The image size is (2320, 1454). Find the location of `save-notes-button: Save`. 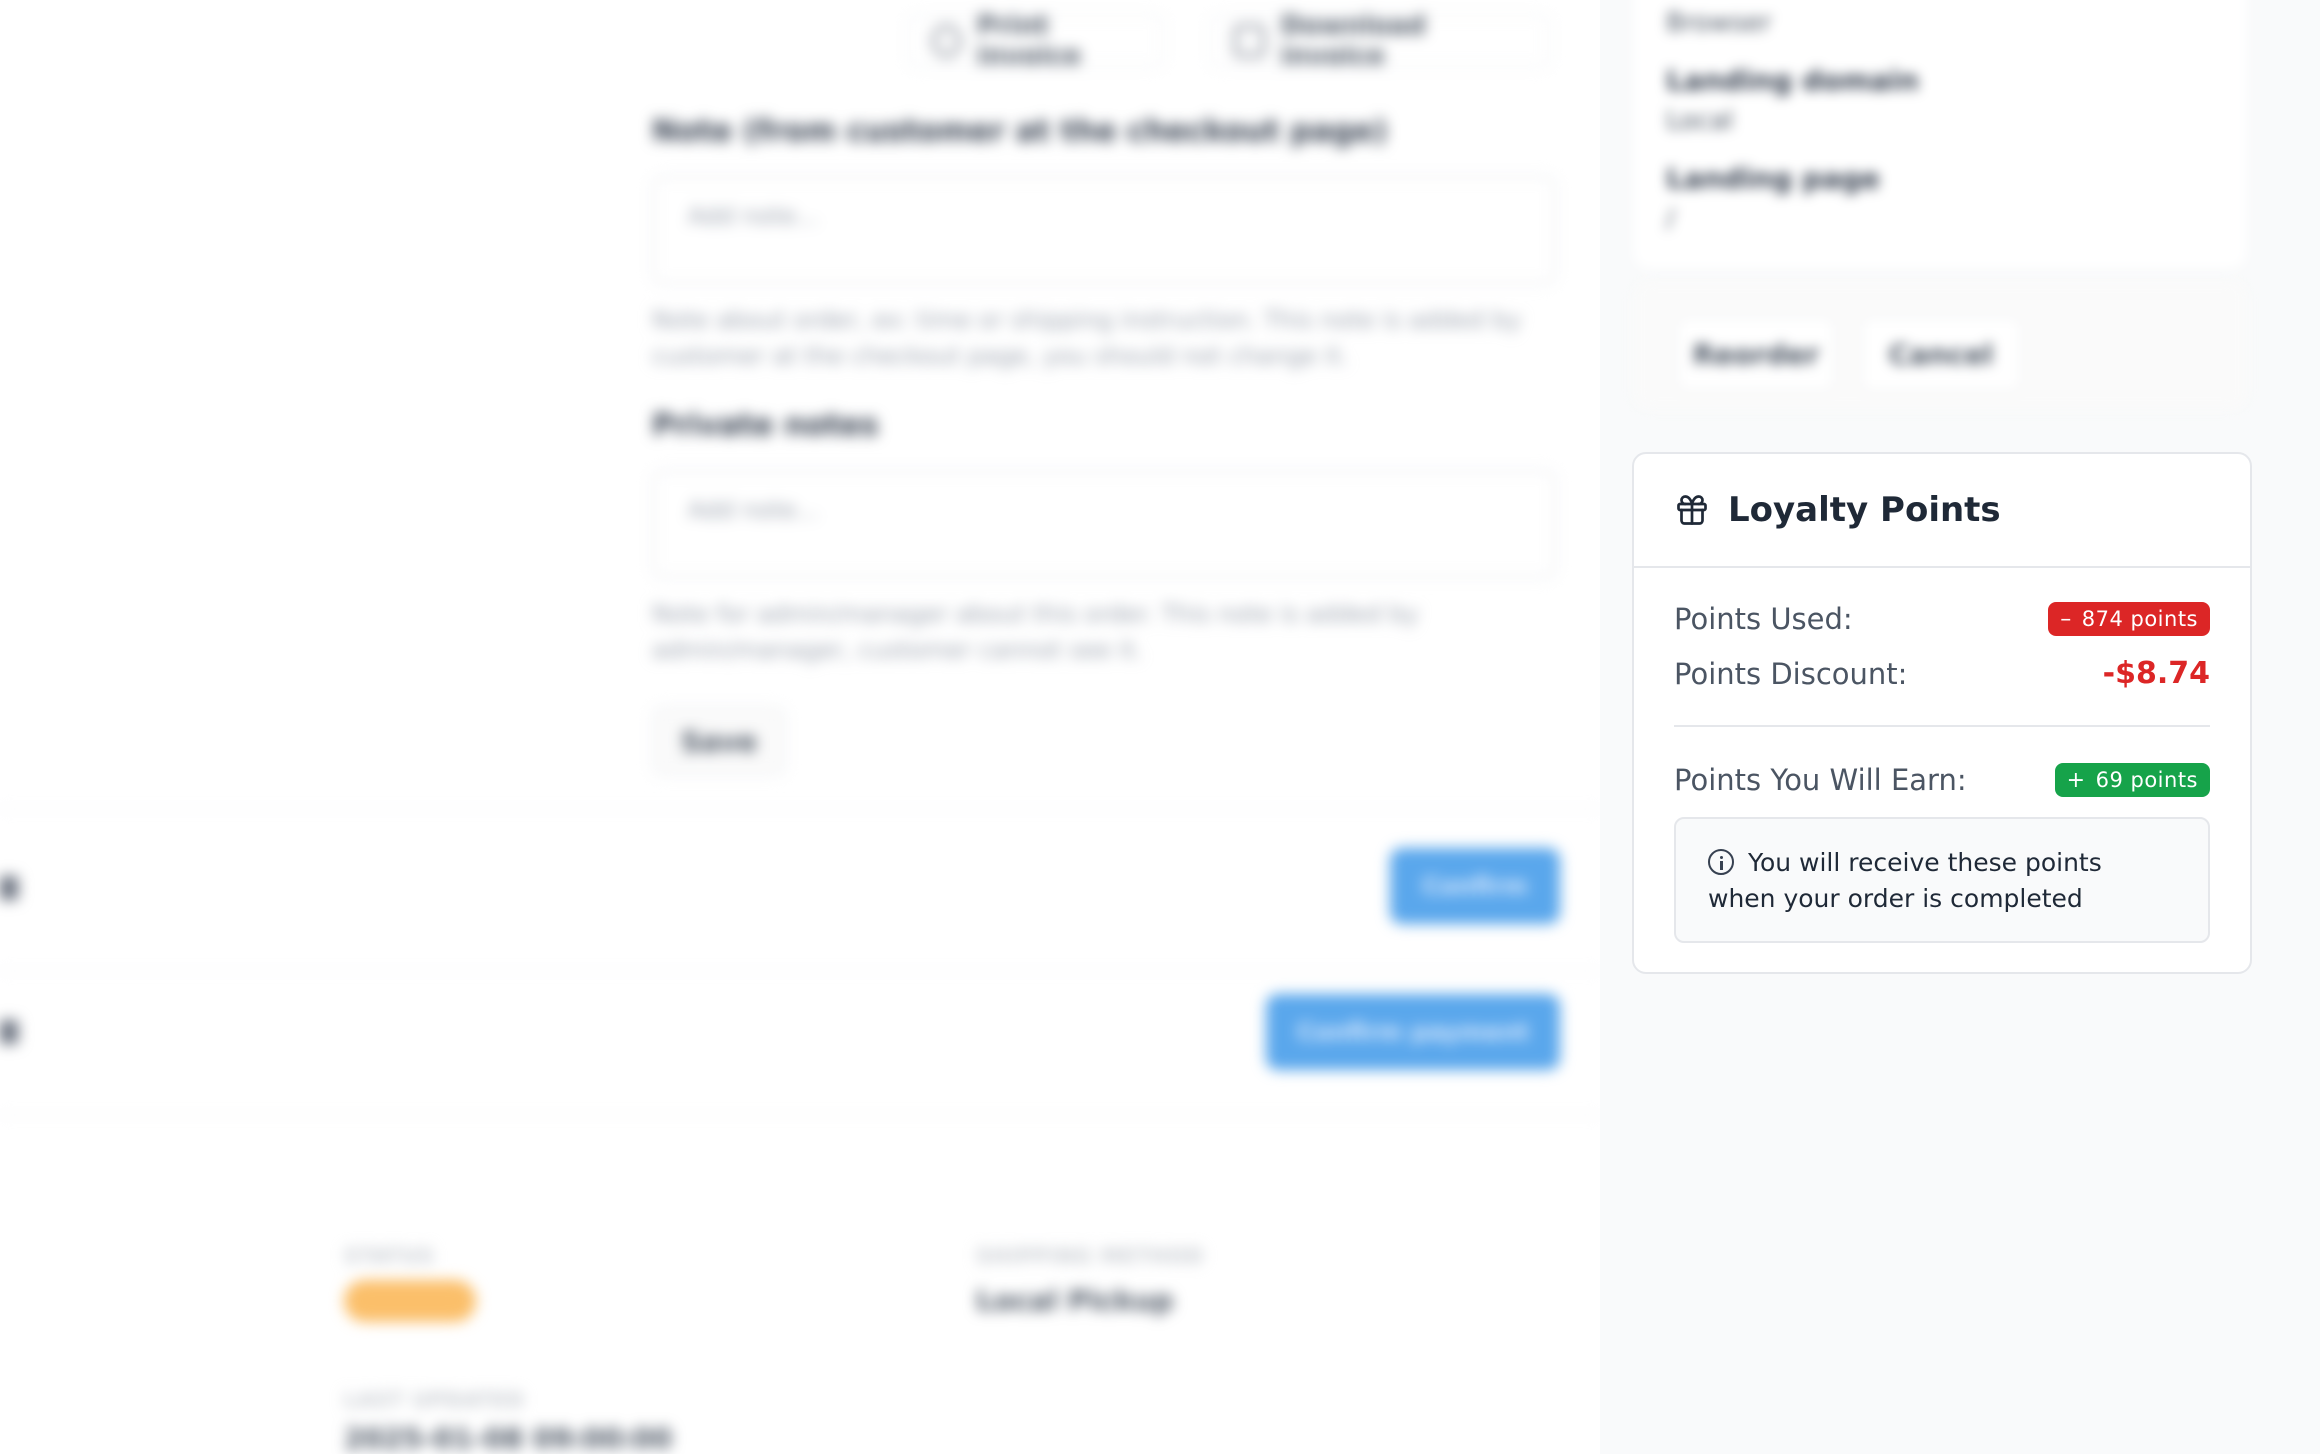

save-notes-button: Save is located at coordinates (719, 741).